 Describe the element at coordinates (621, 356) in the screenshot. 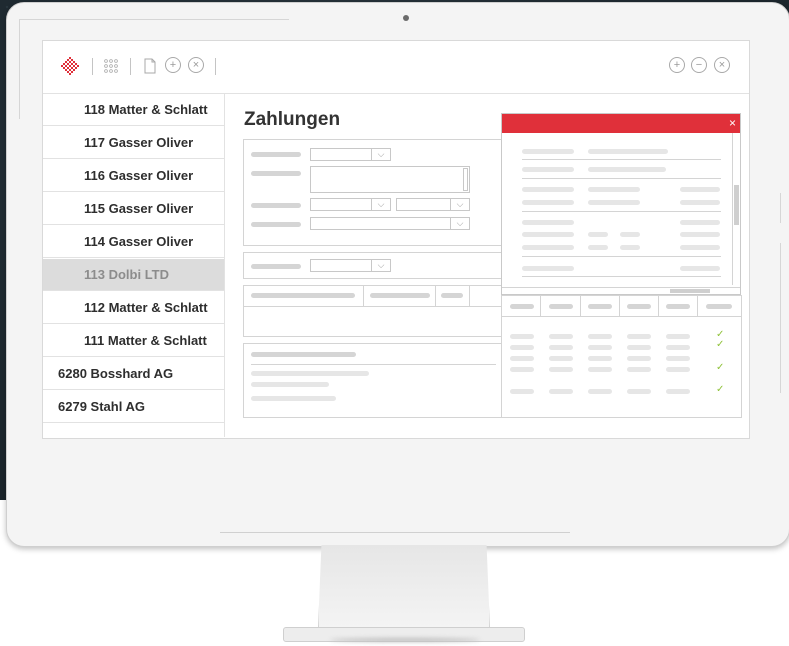

I see `status-grid: ✓ ✓ ✓ ✓` at that location.